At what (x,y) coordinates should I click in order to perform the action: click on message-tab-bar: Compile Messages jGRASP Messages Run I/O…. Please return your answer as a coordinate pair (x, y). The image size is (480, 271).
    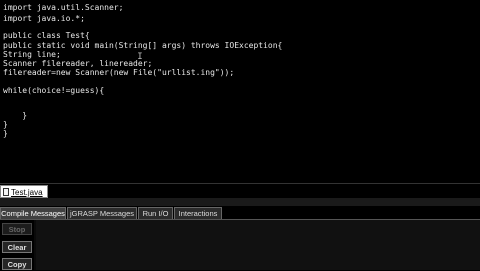
    Looking at the image, I should click on (240, 213).